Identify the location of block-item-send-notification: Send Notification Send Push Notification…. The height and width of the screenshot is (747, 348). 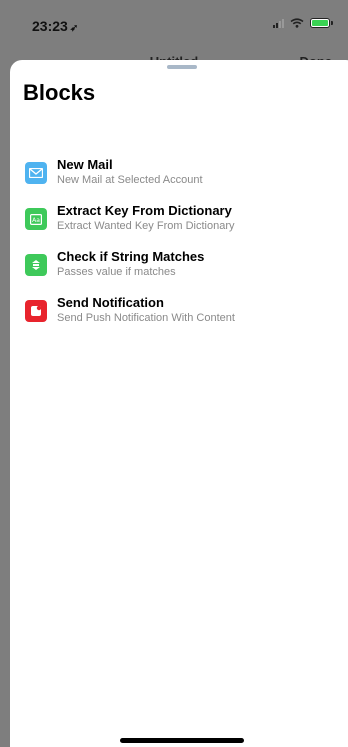
(185, 318).